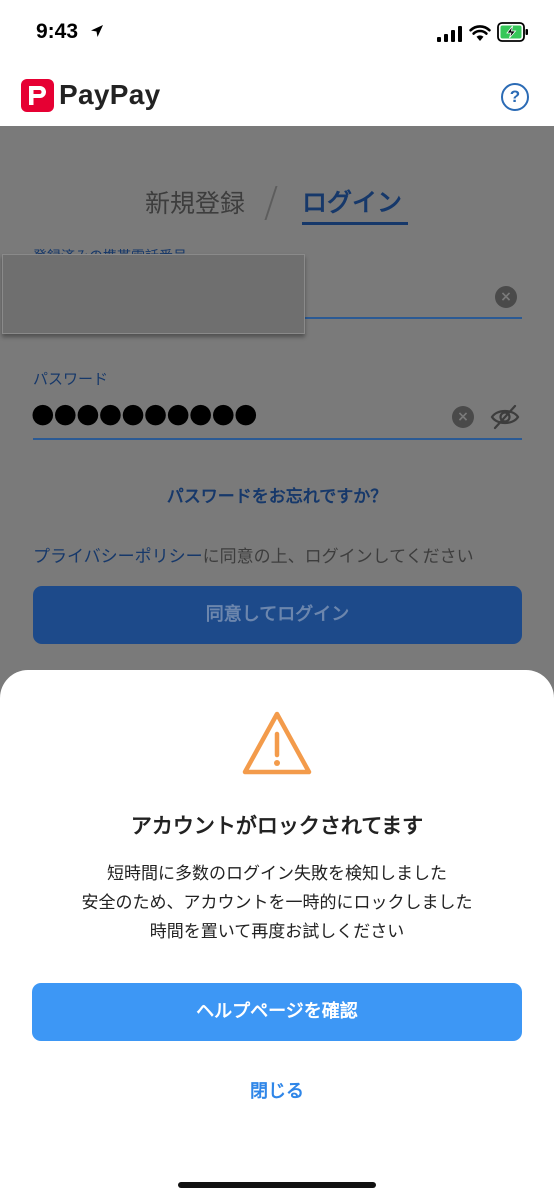 The image size is (554, 1200). What do you see at coordinates (512, 32) in the screenshot?
I see `battery-charging-icon` at bounding box center [512, 32].